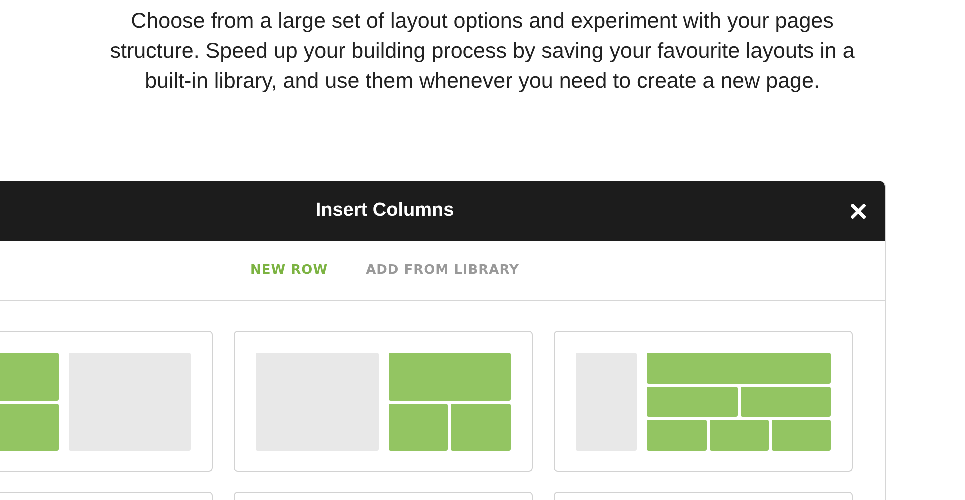 The width and height of the screenshot is (965, 500). I want to click on dialog-tab: ADD FROM LIBRARY, so click(443, 270).